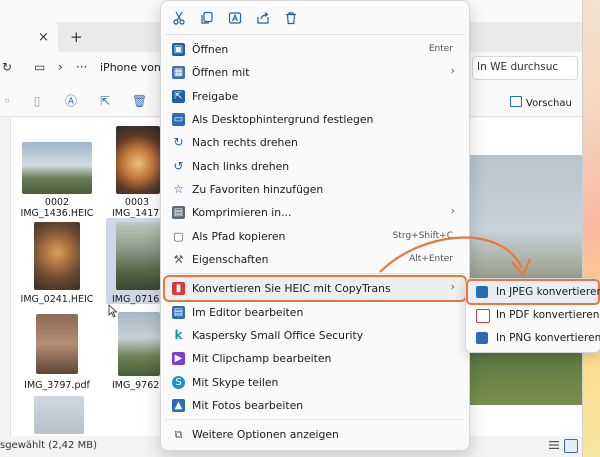  Describe the element at coordinates (140, 299) in the screenshot. I see `file-name: IMG_0716.H` at that location.